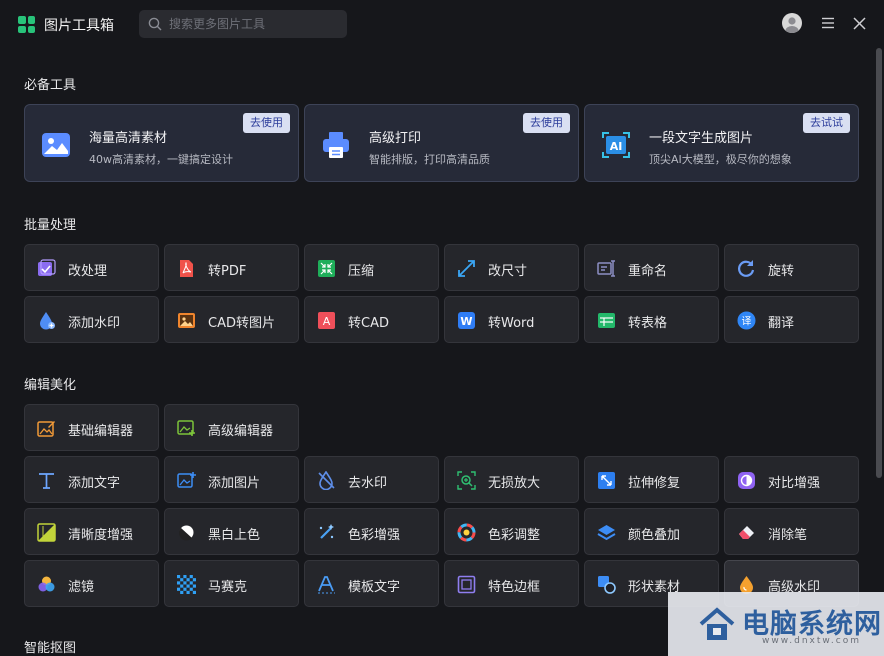 The width and height of the screenshot is (884, 656). I want to click on rotate-icon, so click(746, 268).